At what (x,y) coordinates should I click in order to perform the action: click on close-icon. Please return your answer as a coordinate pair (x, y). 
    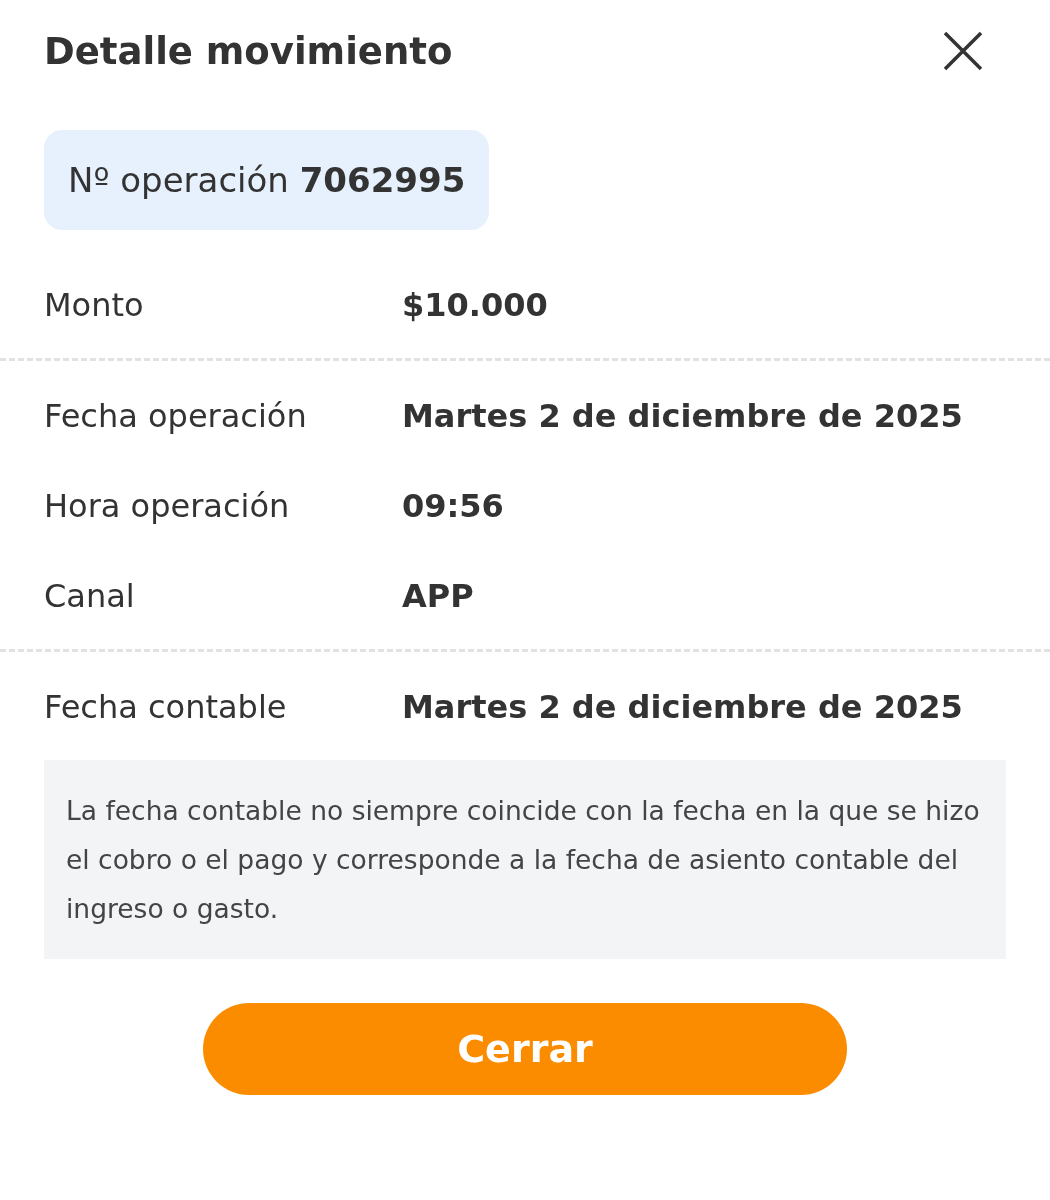
    Looking at the image, I should click on (963, 51).